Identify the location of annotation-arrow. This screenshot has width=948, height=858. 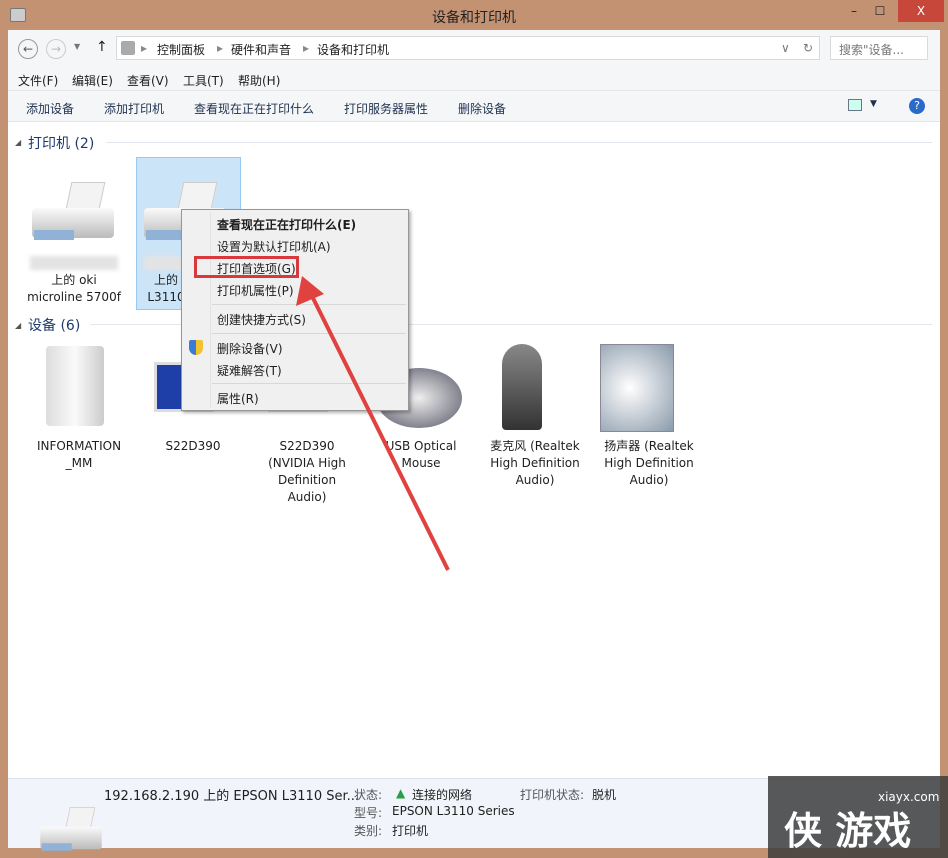
(373, 423).